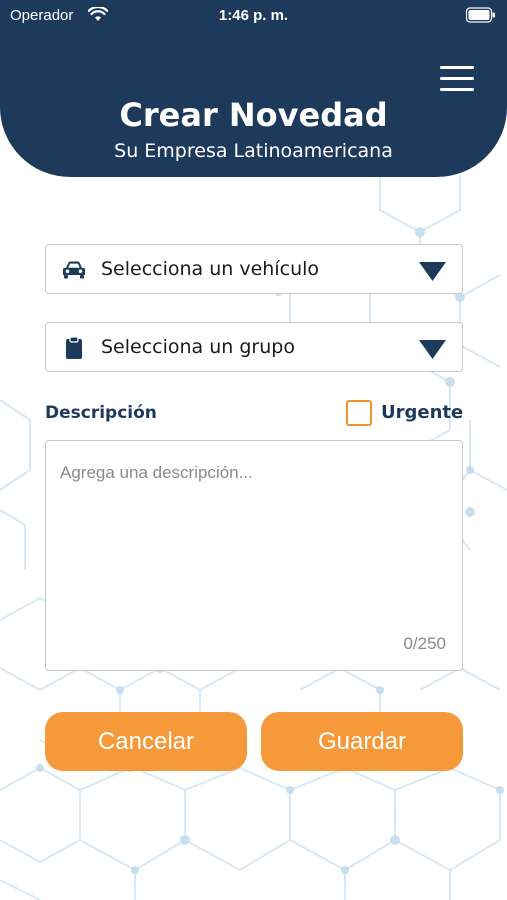 The height and width of the screenshot is (900, 507). What do you see at coordinates (198, 347) in the screenshot?
I see `group-select-label: Selecciona un grupo` at bounding box center [198, 347].